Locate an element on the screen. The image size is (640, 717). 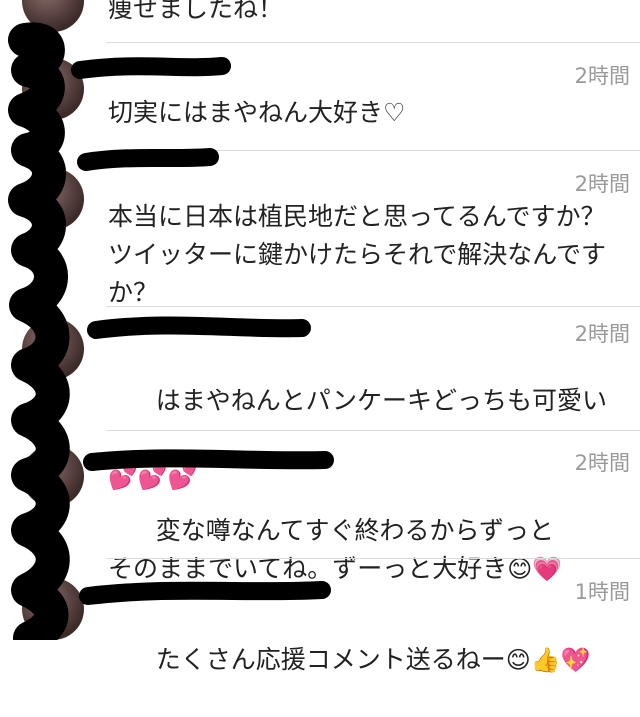
comment-text-content: たくさん応援コメント送るねー is located at coordinates (330, 659).